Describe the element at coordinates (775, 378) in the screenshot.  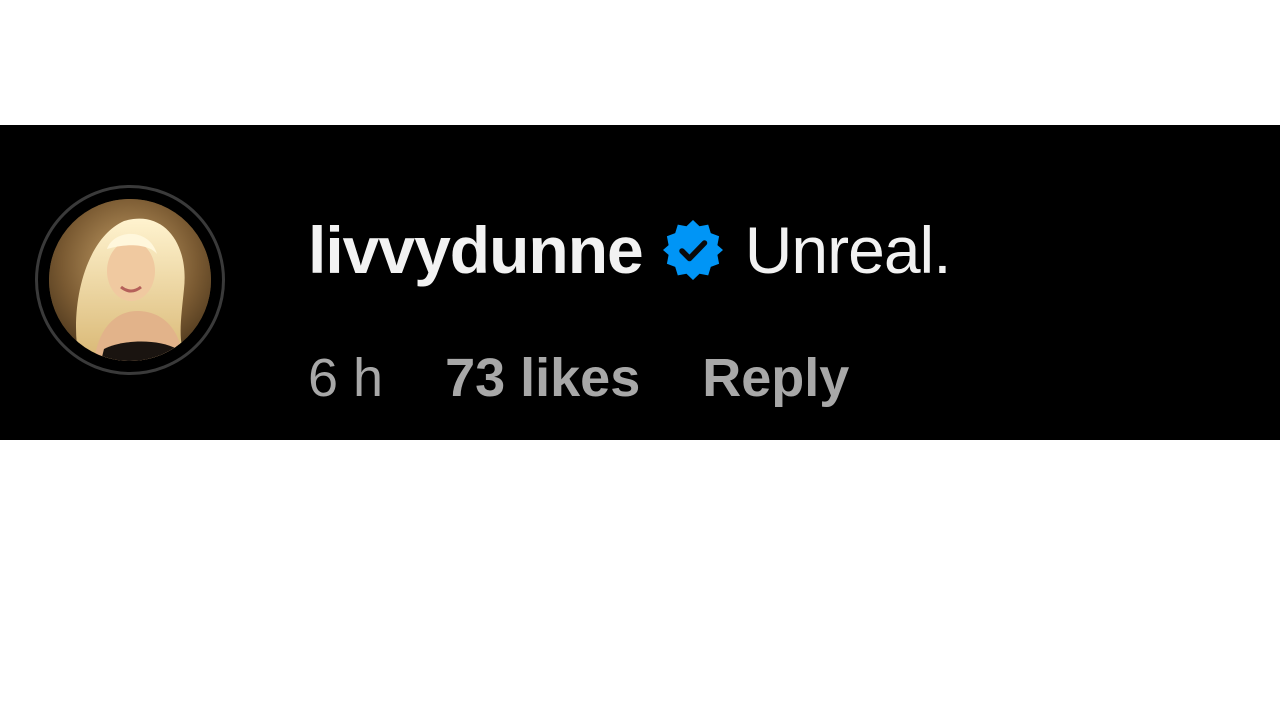
I see `reply-button: Reply` at that location.